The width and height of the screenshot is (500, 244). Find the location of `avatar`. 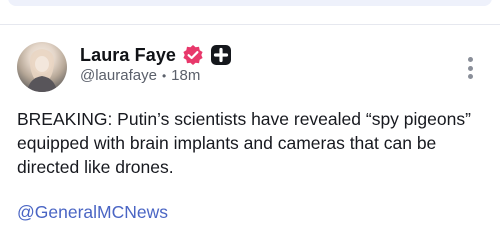

avatar is located at coordinates (42, 67).